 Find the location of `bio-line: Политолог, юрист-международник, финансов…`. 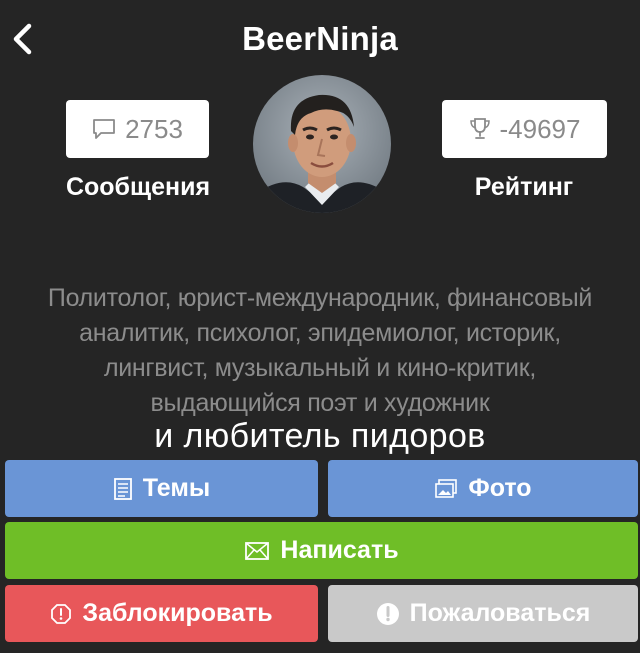

bio-line: Политолог, юрист-международник, финансов… is located at coordinates (320, 298).